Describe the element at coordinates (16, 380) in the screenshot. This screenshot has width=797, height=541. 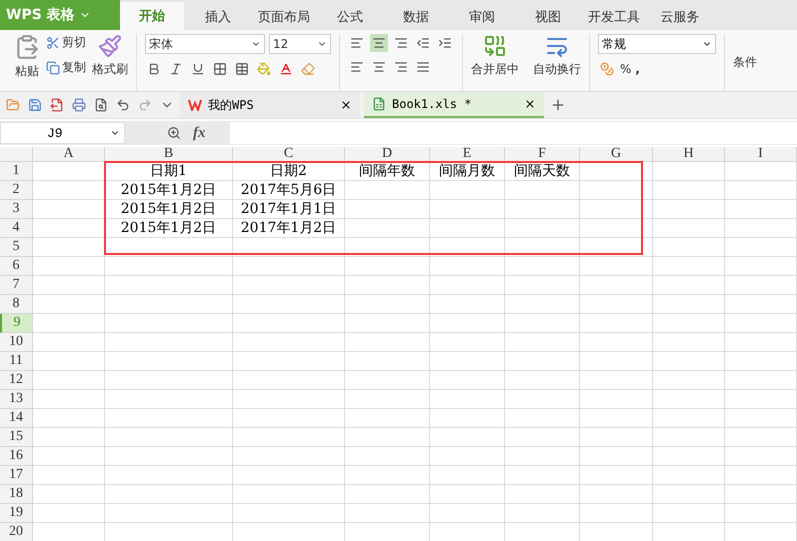
I see `row-header: 12` at that location.